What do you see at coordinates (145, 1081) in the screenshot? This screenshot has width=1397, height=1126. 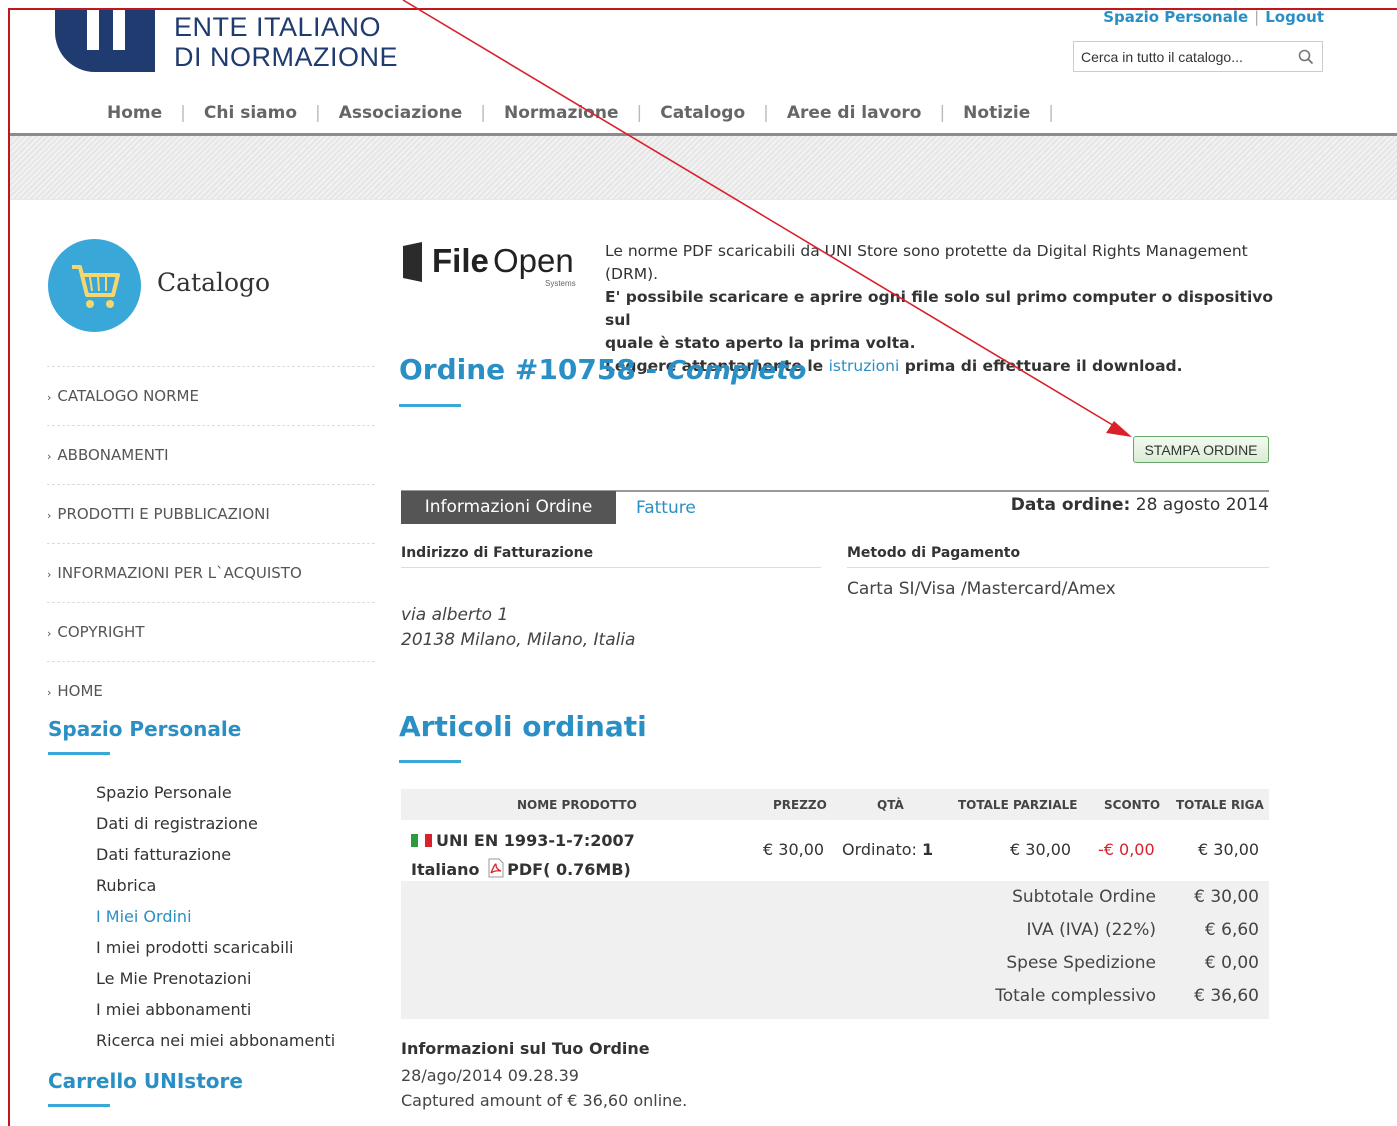 I see `cart-heading: Carrello UNIstore` at bounding box center [145, 1081].